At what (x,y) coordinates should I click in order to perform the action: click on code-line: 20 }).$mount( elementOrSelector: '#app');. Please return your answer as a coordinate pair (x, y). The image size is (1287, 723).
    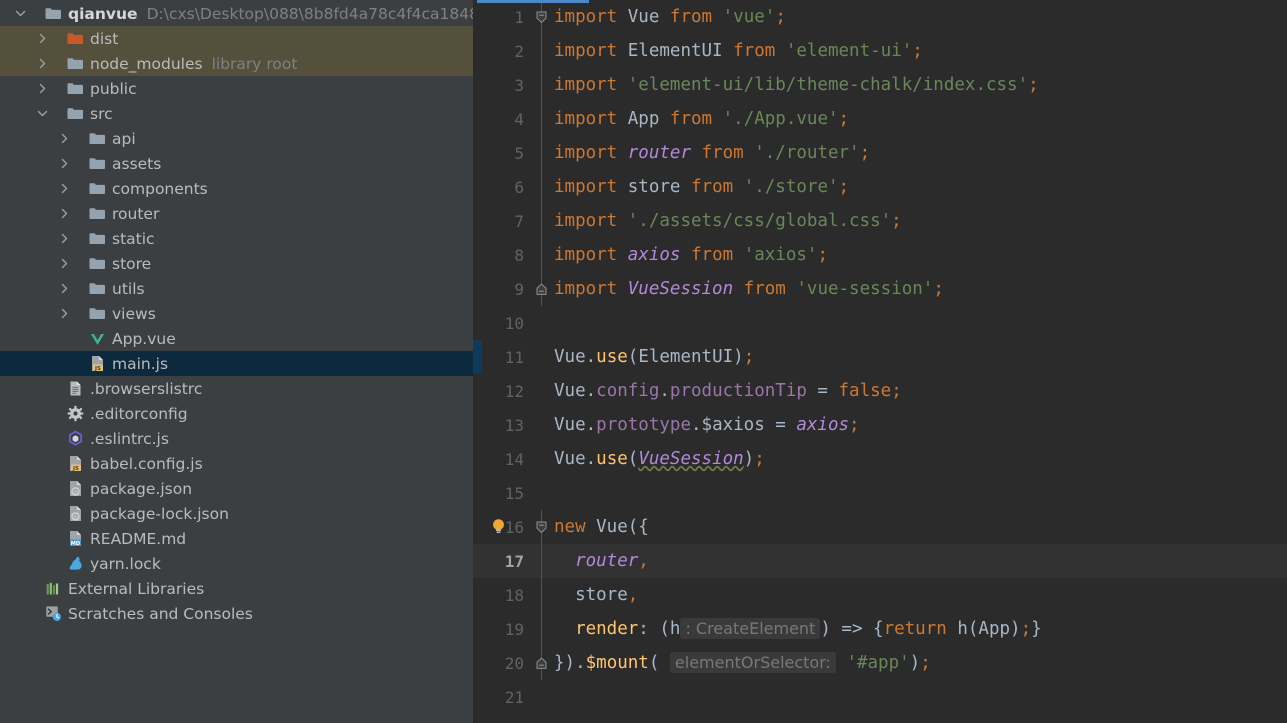
    Looking at the image, I should click on (880, 663).